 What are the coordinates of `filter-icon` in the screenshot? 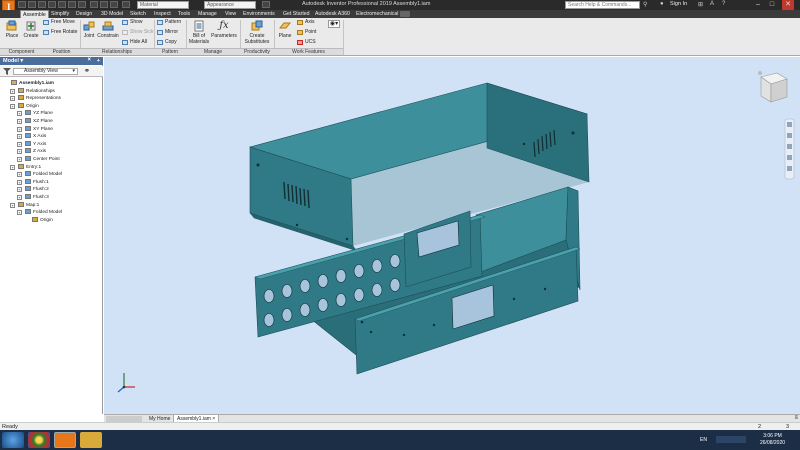 It's located at (7, 71).